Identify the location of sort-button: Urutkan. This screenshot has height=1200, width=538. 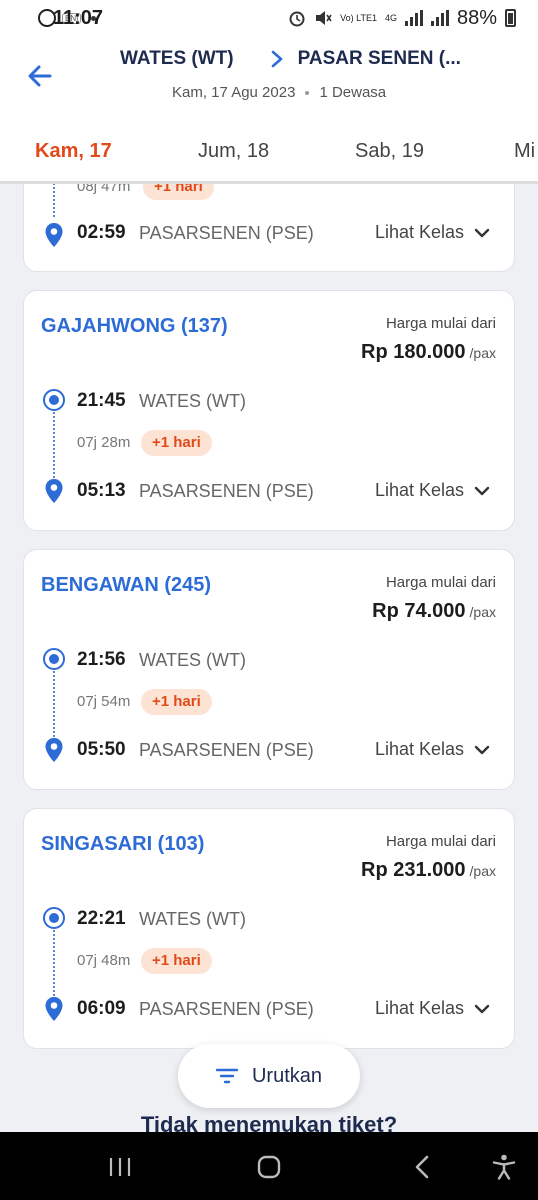
(269, 1076).